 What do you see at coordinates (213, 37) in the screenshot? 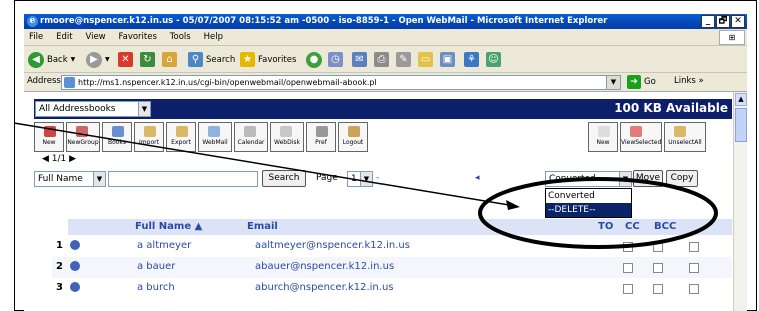
I see `menu-help: Help` at bounding box center [213, 37].